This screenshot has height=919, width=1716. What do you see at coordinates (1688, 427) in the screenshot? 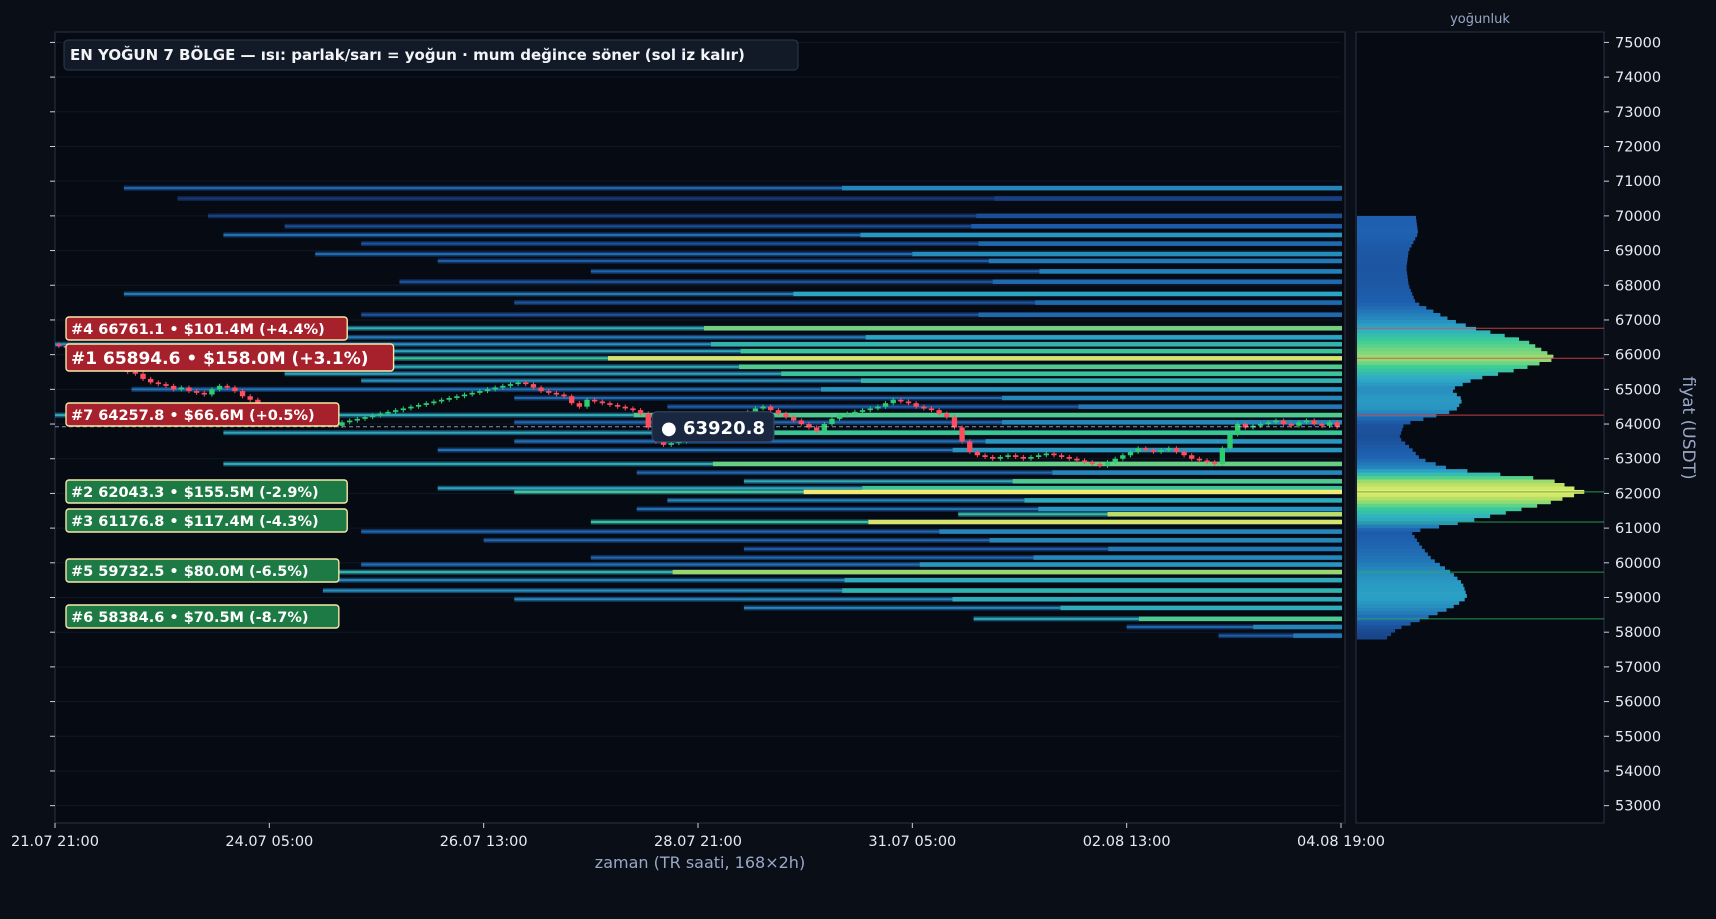
I see `y-axis-label: fiyat (USDT)` at bounding box center [1688, 427].